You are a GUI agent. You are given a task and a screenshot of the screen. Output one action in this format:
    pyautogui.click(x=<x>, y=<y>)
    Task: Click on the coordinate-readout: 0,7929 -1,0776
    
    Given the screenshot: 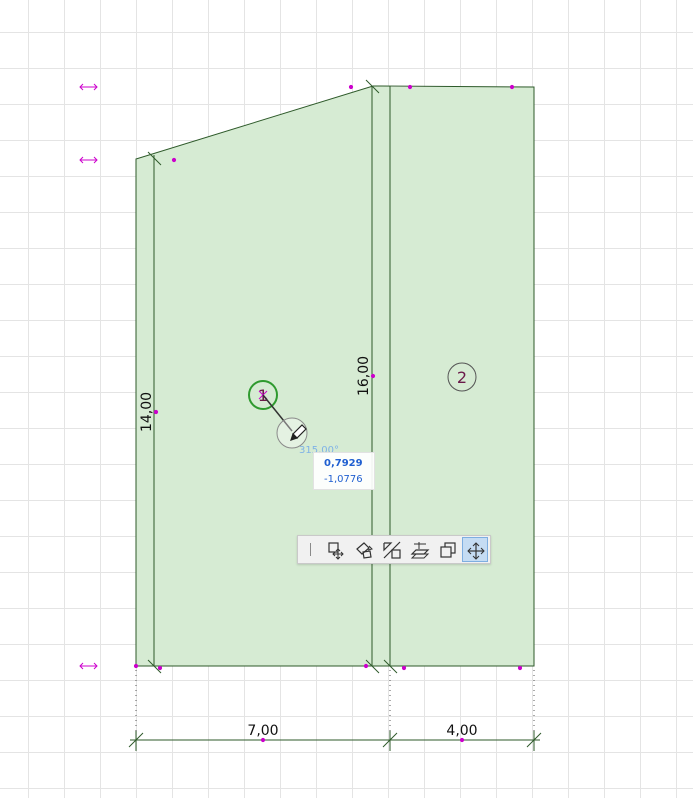 What is the action you would take?
    pyautogui.click(x=344, y=471)
    